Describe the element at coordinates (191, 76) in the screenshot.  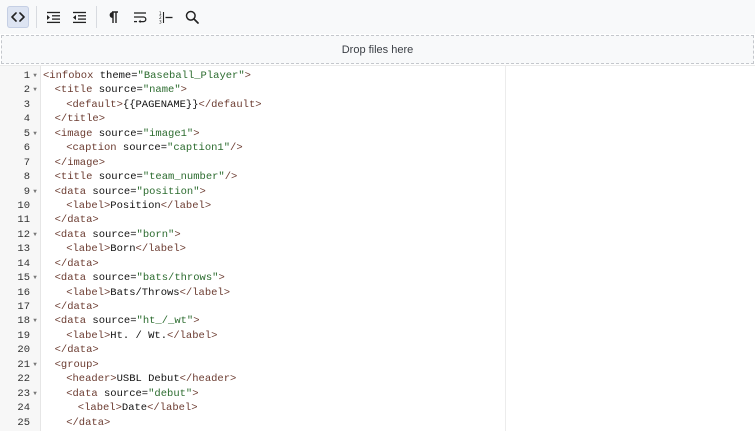
I see `code-token: "Baseball_Player"` at that location.